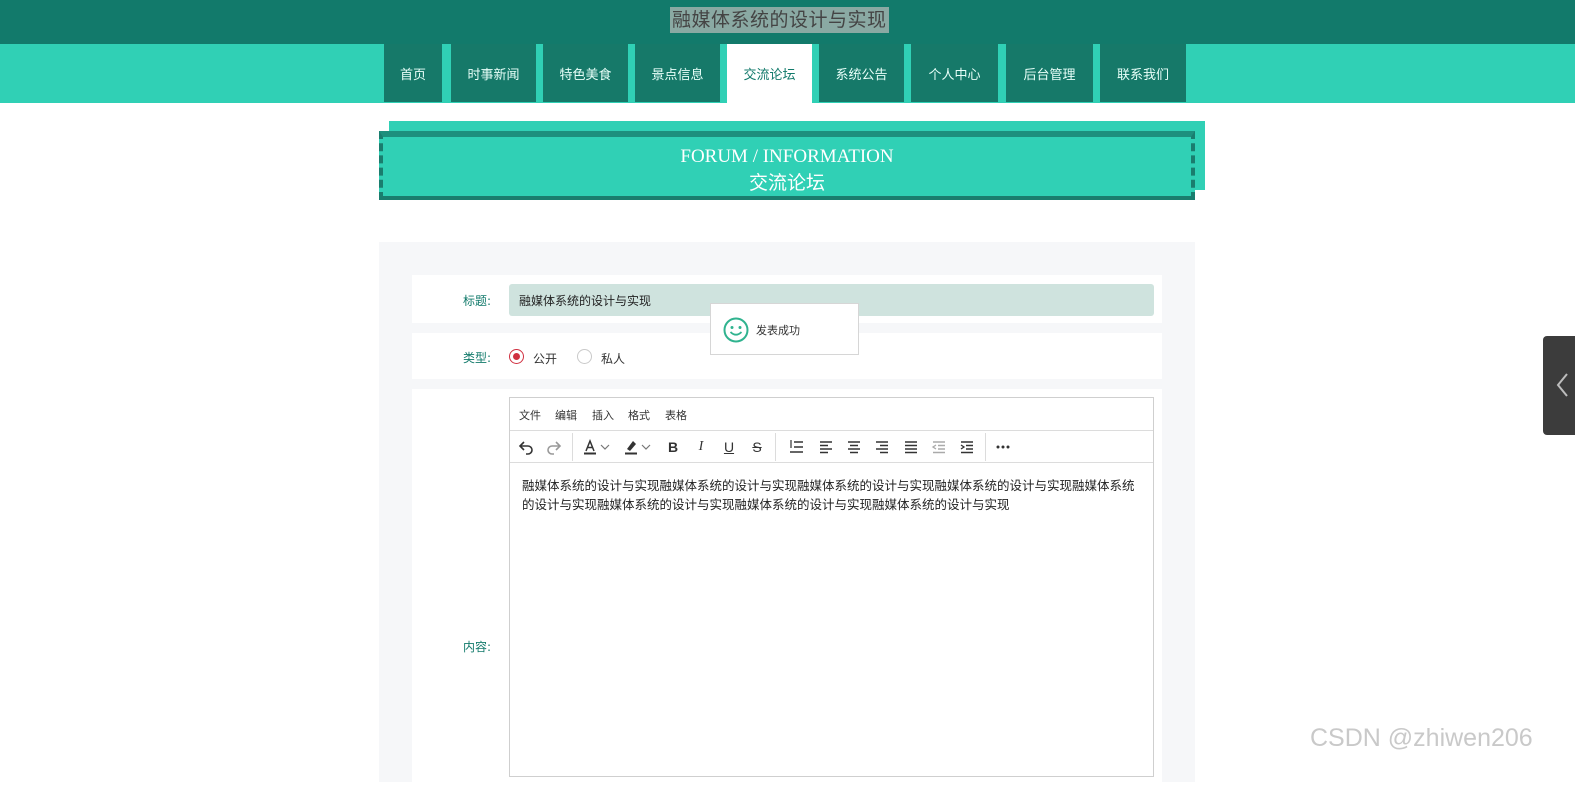  What do you see at coordinates (911, 447) in the screenshot?
I see `align-justify-icon` at bounding box center [911, 447].